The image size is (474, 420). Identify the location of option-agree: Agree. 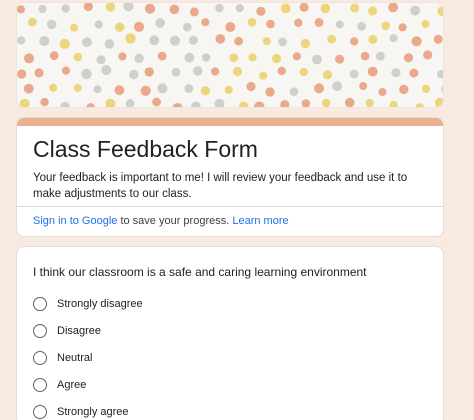
(59, 385).